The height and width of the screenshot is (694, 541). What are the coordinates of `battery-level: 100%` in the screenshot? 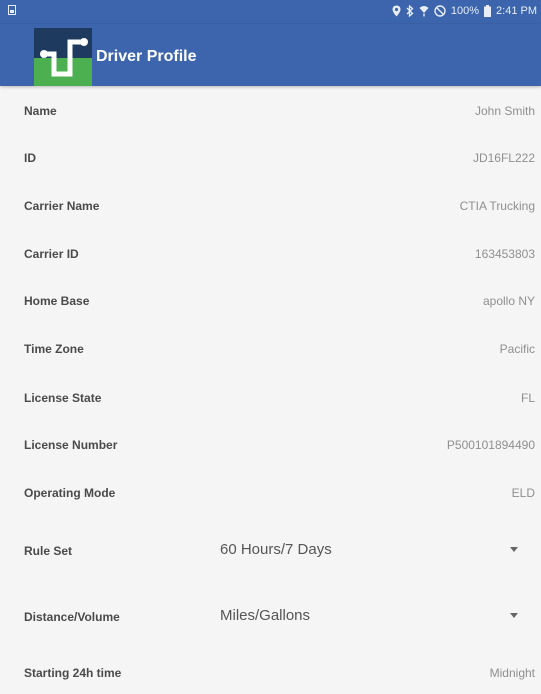 It's located at (465, 11).